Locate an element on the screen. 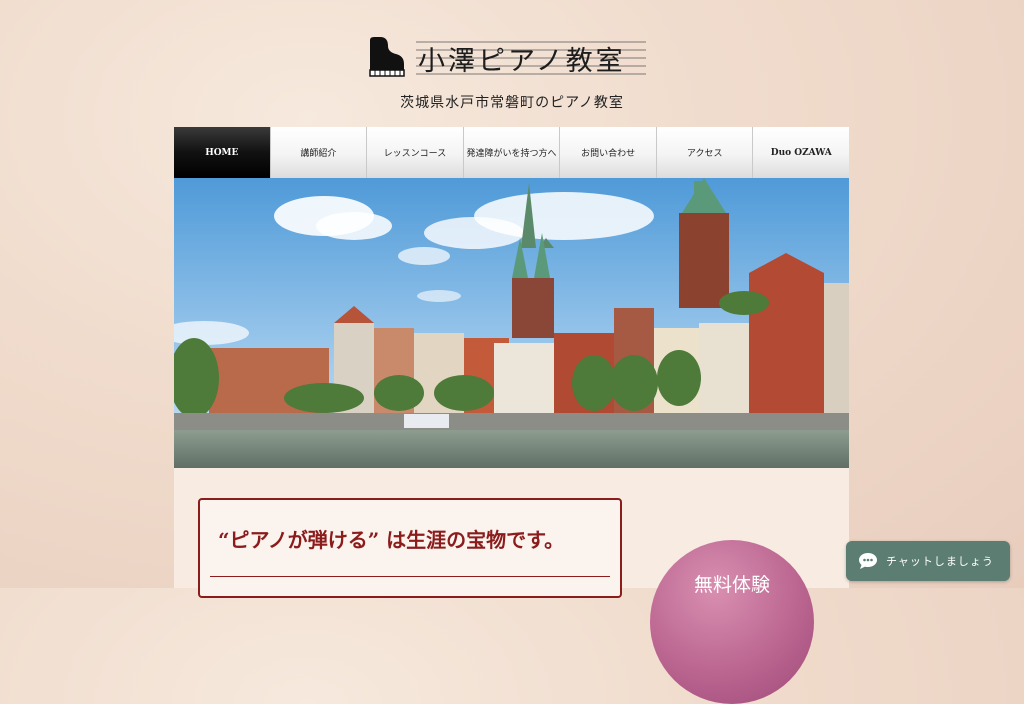 The image size is (1024, 704). page-headline: “ピアノが弾ける” は生涯の宝物です。 is located at coordinates (391, 540).